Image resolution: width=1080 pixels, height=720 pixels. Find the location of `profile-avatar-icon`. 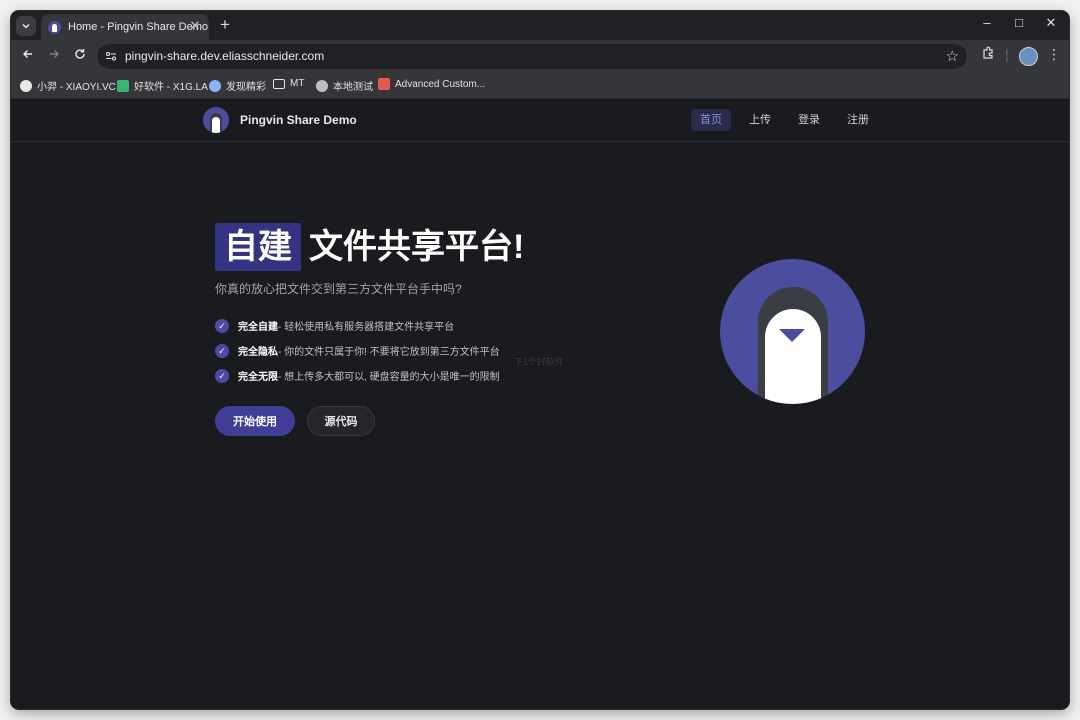

profile-avatar-icon is located at coordinates (1028, 56).